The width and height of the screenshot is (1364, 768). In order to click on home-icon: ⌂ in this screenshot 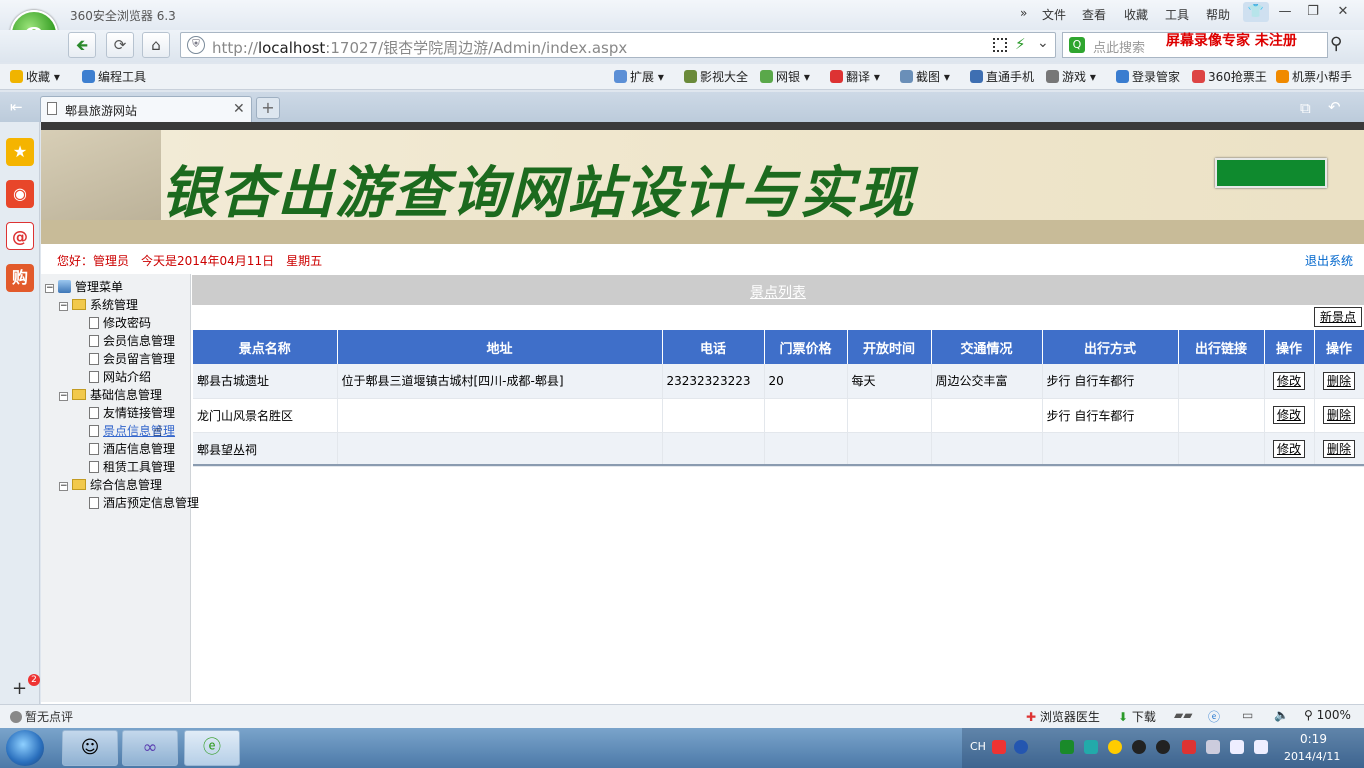, I will do `click(156, 45)`.